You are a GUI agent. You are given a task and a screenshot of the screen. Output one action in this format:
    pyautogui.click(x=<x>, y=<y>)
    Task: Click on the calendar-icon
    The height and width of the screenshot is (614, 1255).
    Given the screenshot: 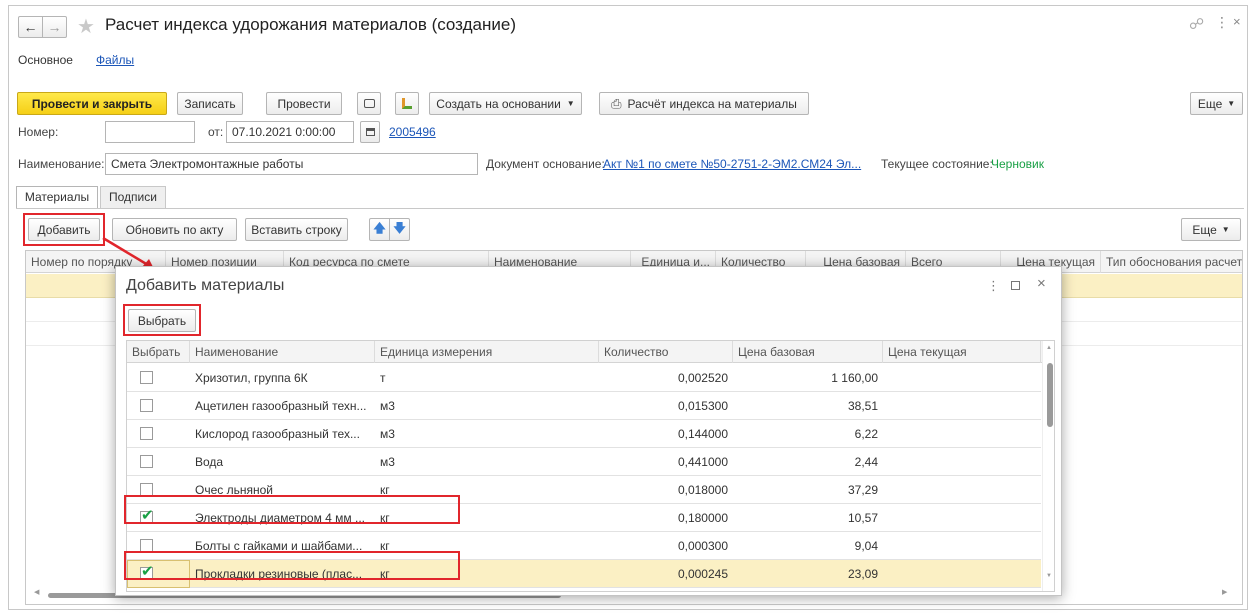 What is the action you would take?
    pyautogui.click(x=370, y=132)
    